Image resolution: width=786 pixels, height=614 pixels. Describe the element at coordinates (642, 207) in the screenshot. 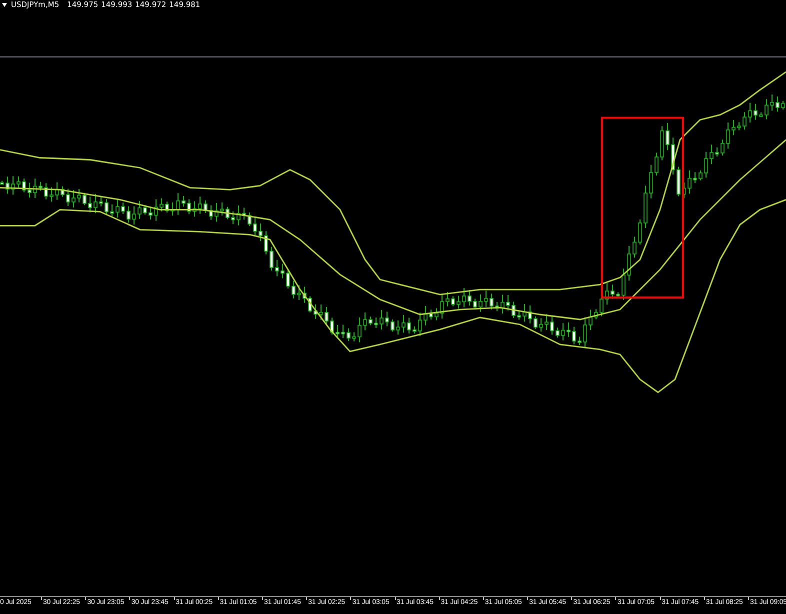

I see `highlight-rectangle` at that location.